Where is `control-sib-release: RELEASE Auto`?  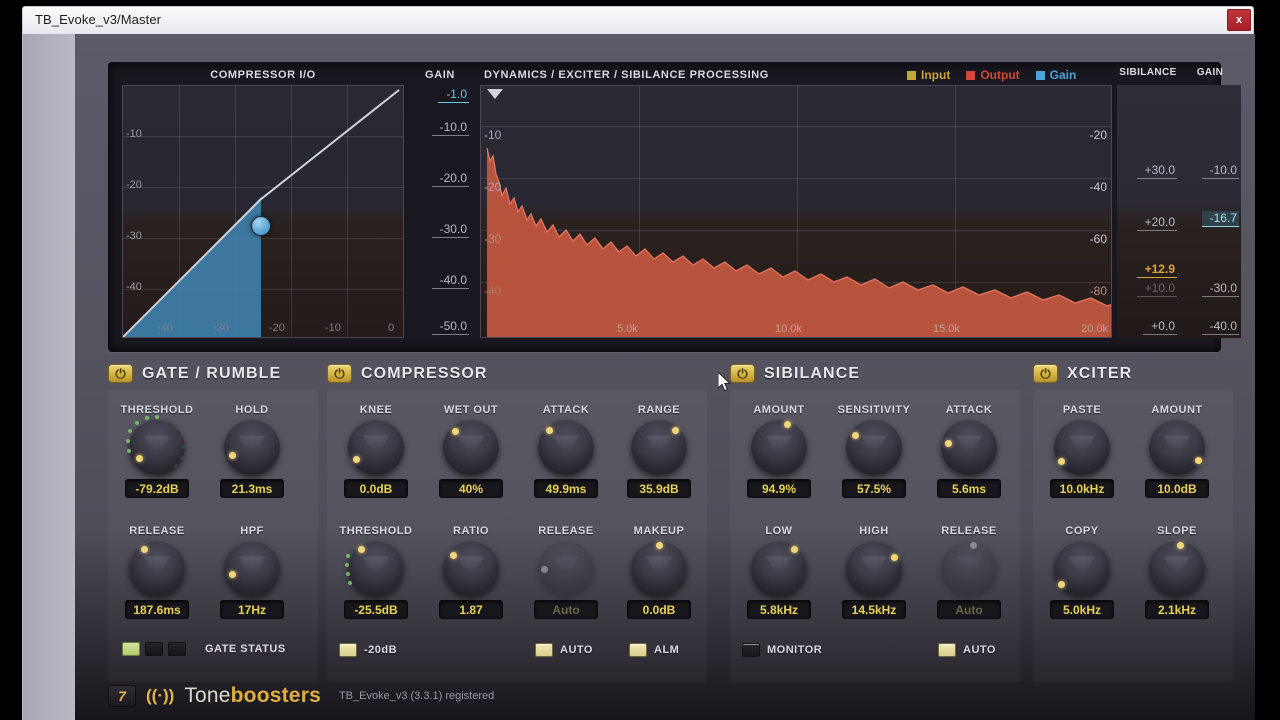 control-sib-release: RELEASE Auto is located at coordinates (969, 572).